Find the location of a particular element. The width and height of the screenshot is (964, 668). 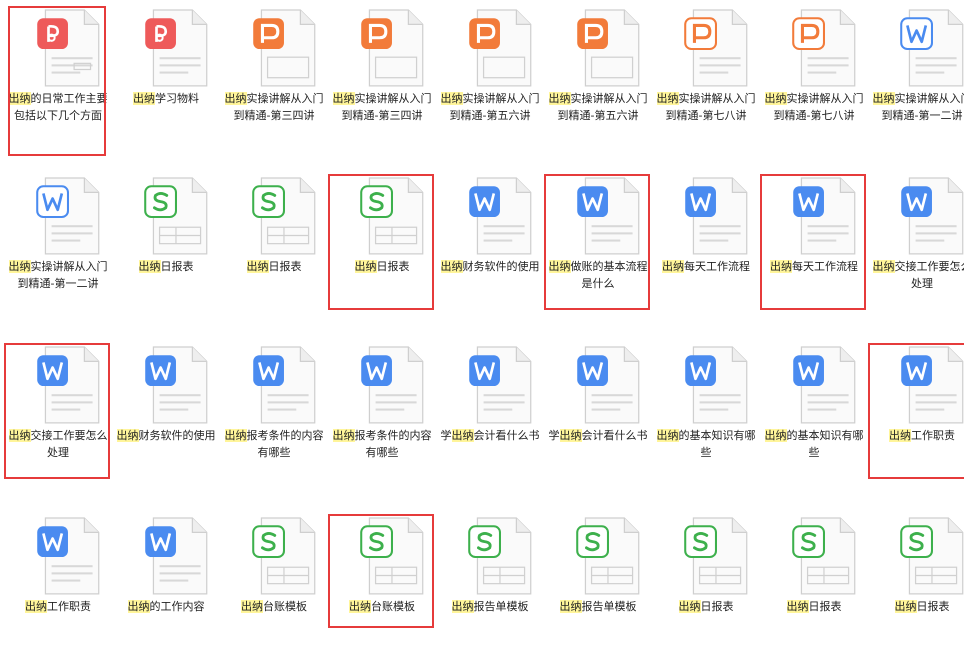

file-item: 出纳学习物料 is located at coordinates (166, 80).